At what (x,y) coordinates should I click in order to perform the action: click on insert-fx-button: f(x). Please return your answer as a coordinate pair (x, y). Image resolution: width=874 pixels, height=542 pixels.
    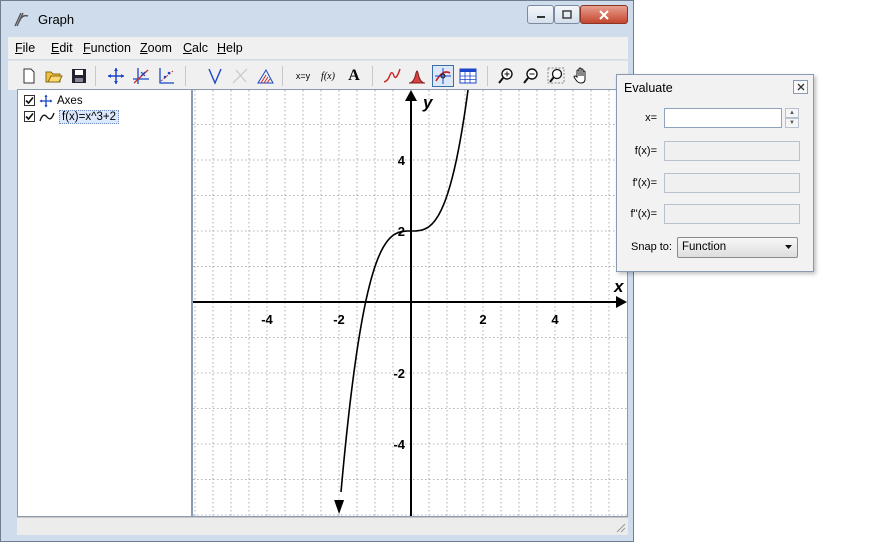
    Looking at the image, I should click on (328, 76).